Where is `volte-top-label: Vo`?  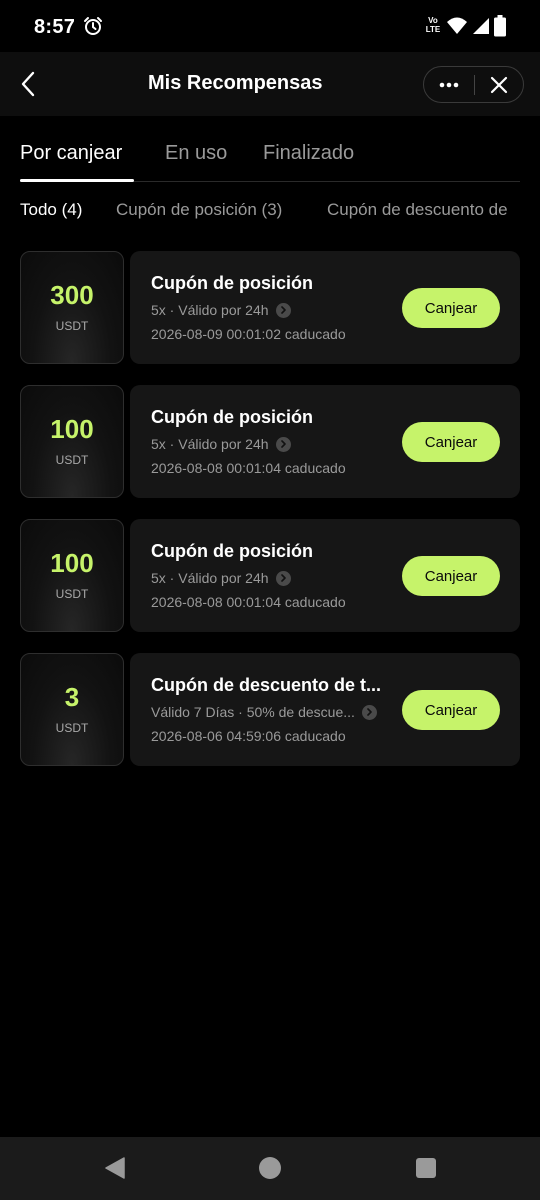
volte-top-label: Vo is located at coordinates (433, 20).